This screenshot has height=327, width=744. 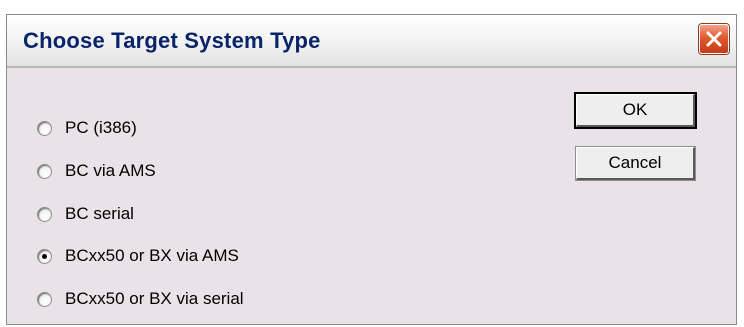 I want to click on radio-bcxx50-bx-via-serial, so click(x=44, y=299).